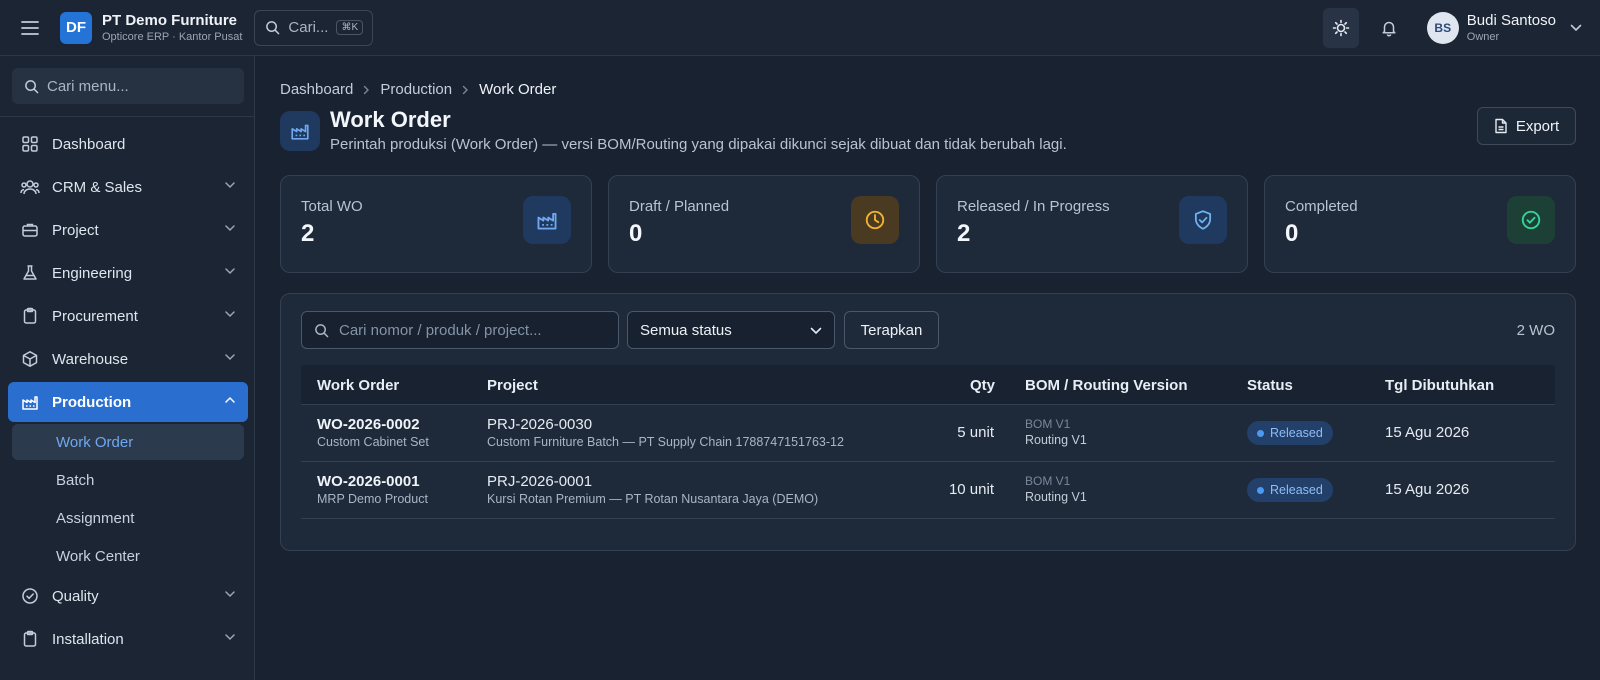  What do you see at coordinates (1427, 489) in the screenshot?
I see `date-cell: 15 Agu 2026` at bounding box center [1427, 489].